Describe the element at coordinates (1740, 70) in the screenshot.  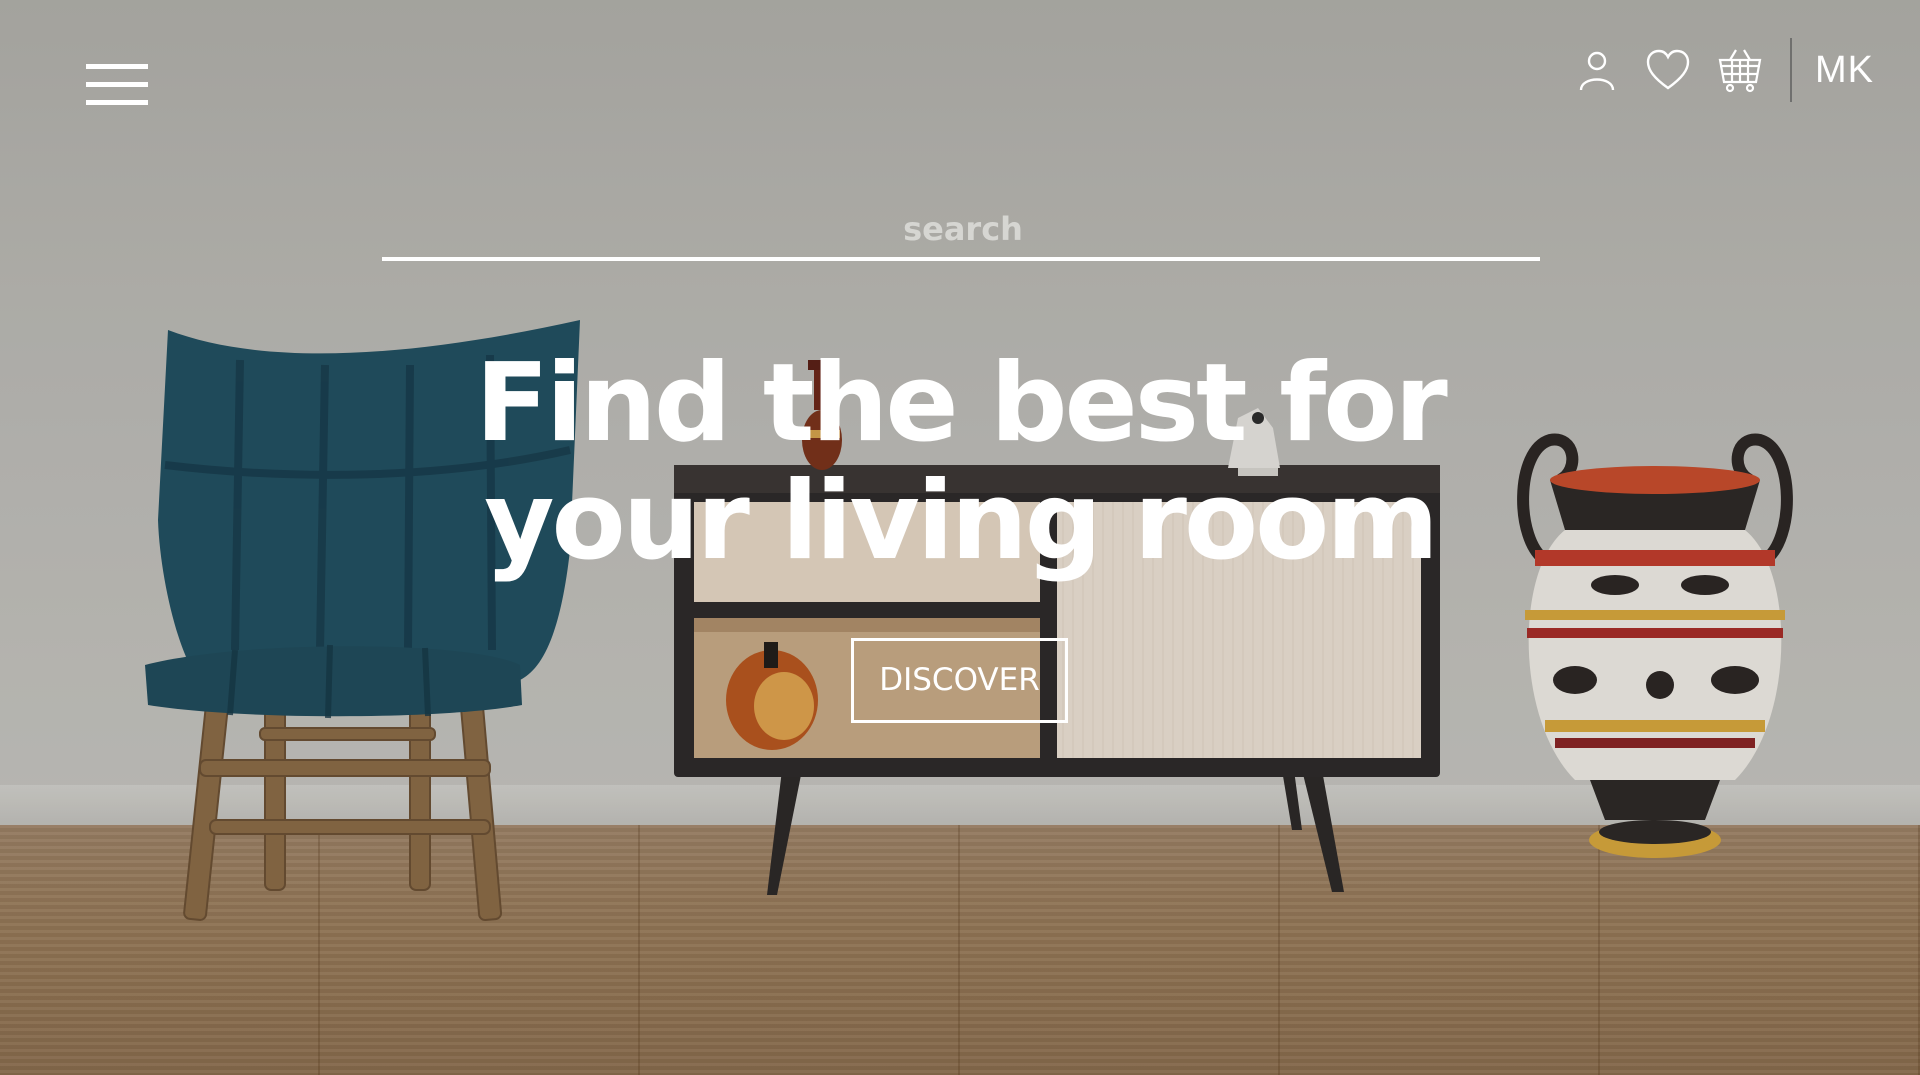
I see `shopping-basket-icon` at that location.